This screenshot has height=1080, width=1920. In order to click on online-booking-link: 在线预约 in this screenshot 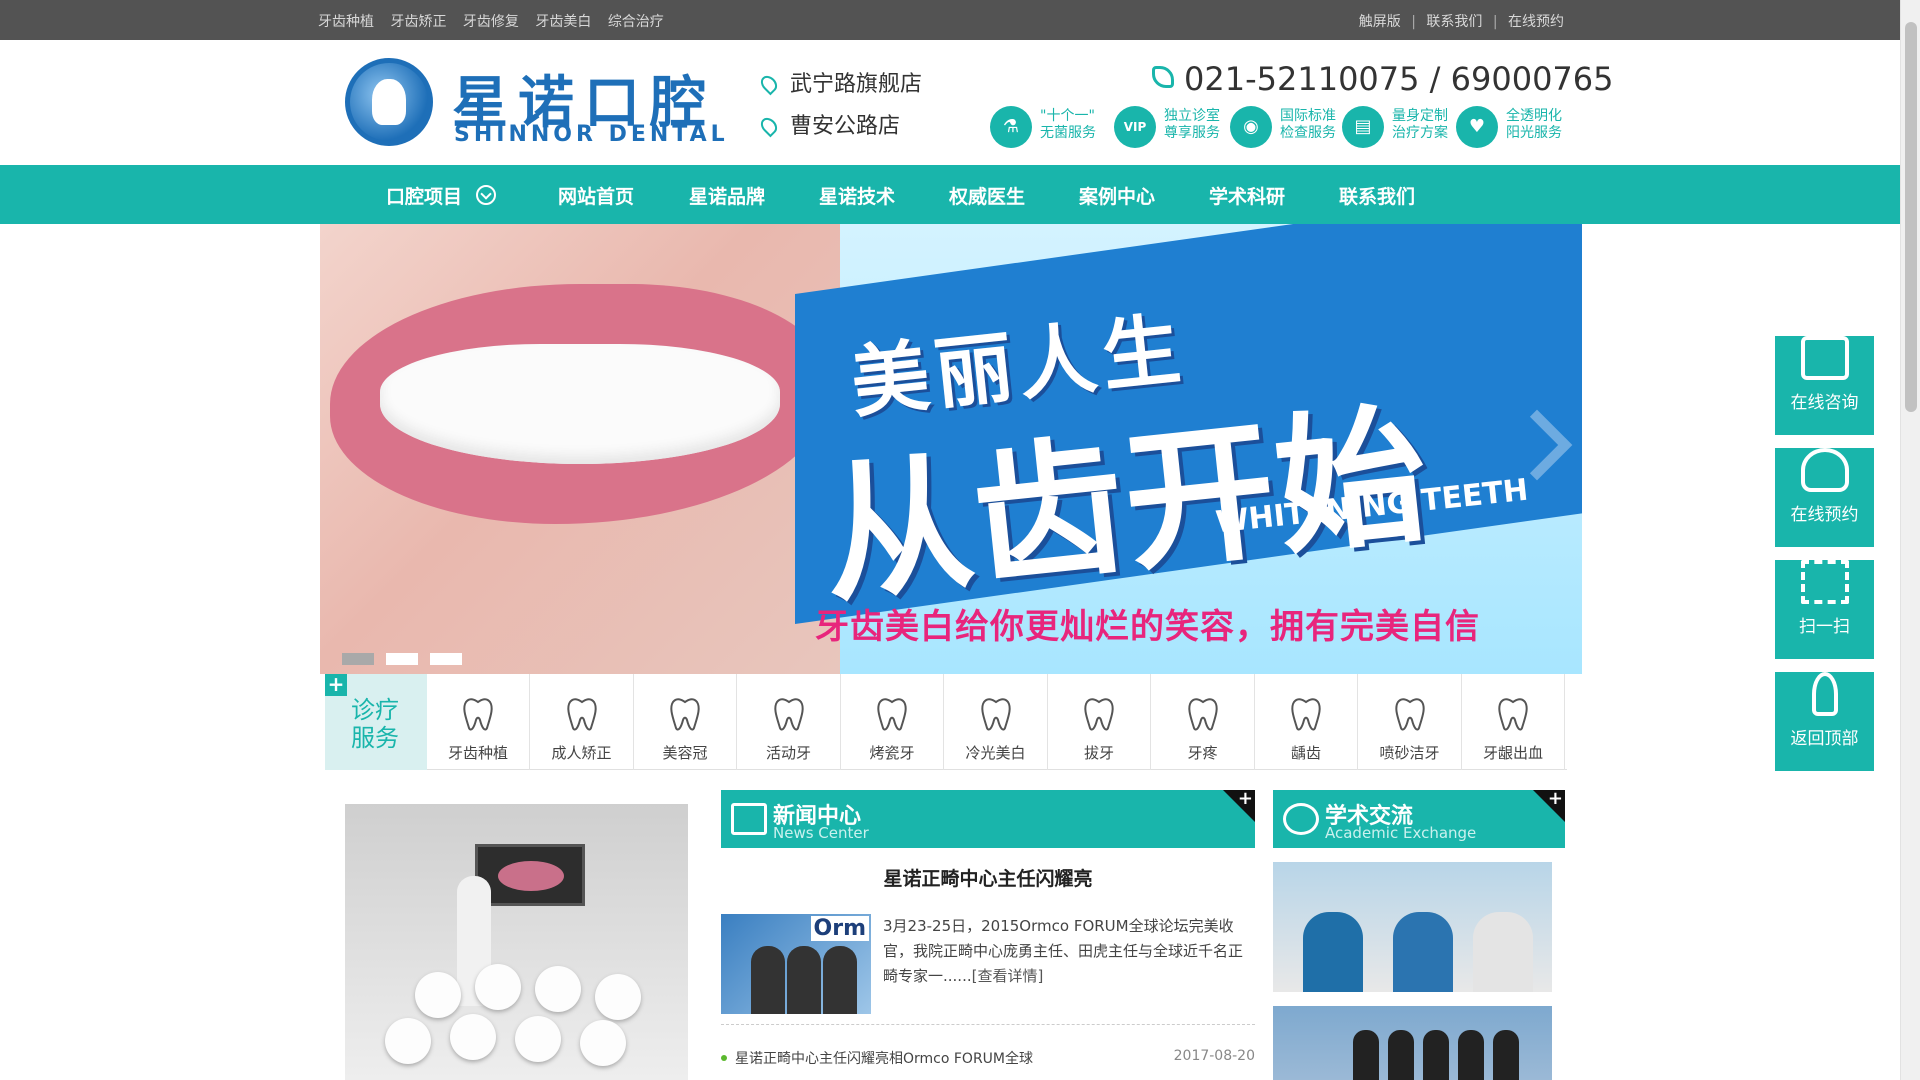, I will do `click(1536, 22)`.